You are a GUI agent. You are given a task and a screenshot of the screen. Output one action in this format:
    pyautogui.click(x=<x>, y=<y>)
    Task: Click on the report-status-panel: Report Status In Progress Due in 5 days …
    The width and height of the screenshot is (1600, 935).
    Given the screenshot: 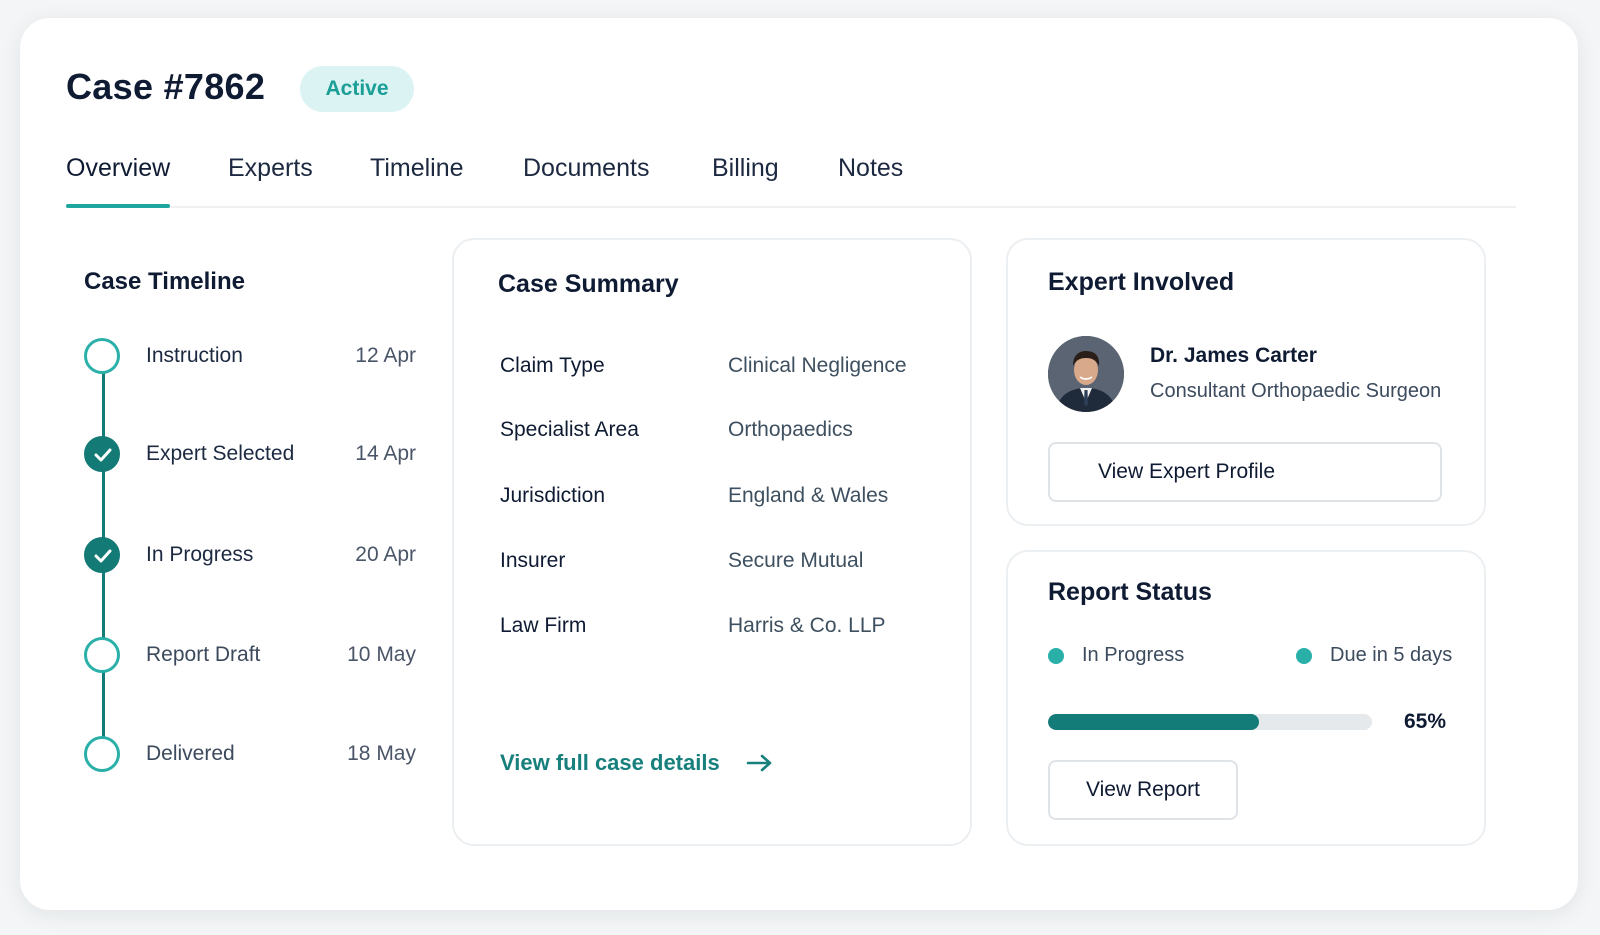 What is the action you would take?
    pyautogui.click(x=1246, y=698)
    